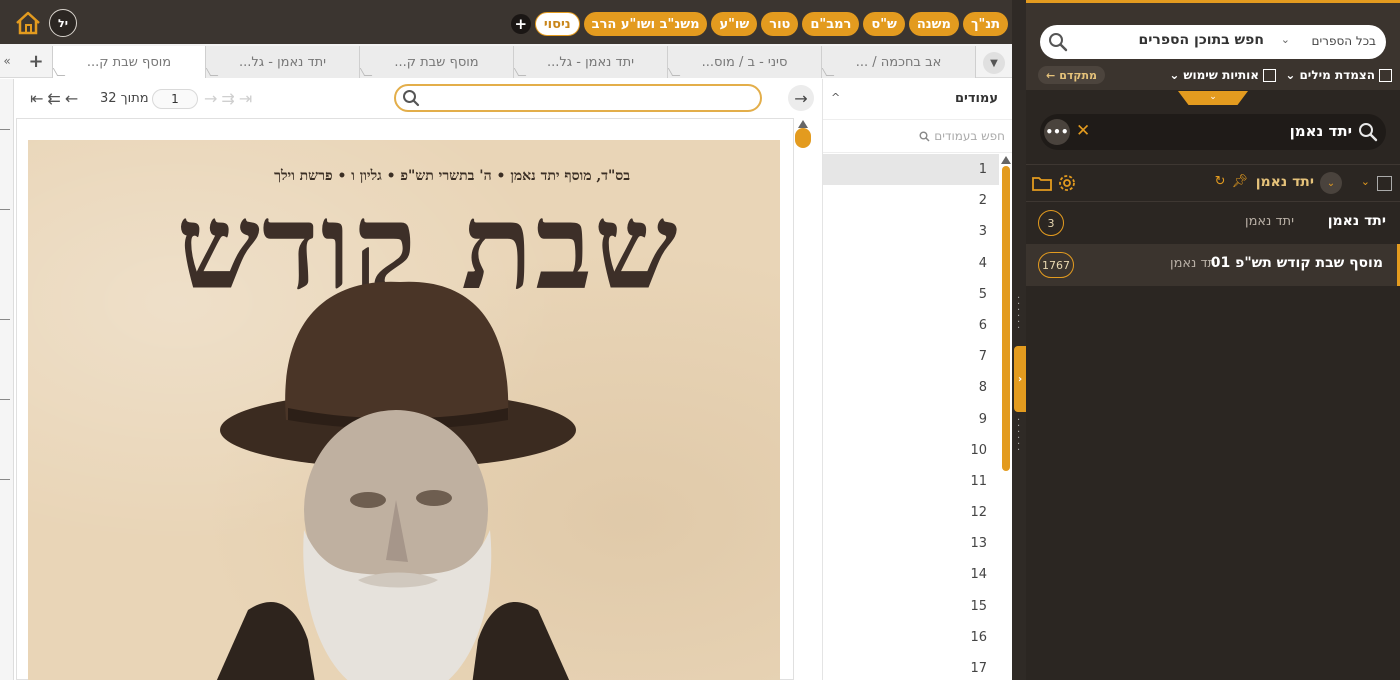  What do you see at coordinates (911, 231) in the screenshot?
I see `page-item: 3` at bounding box center [911, 231].